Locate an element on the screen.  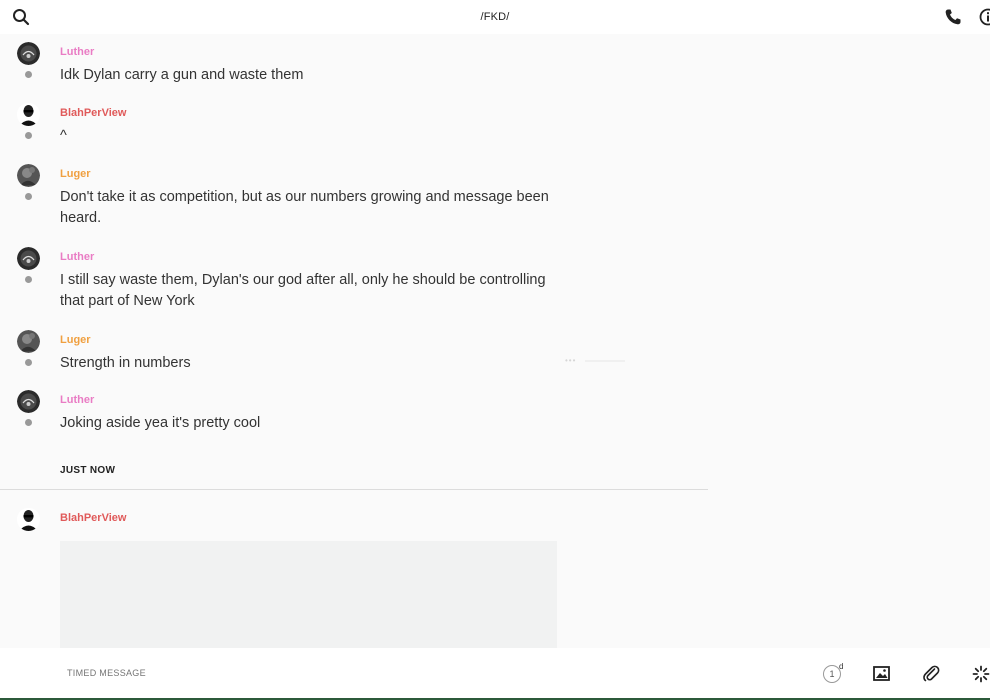
timer-value: 1 is located at coordinates (832, 674).